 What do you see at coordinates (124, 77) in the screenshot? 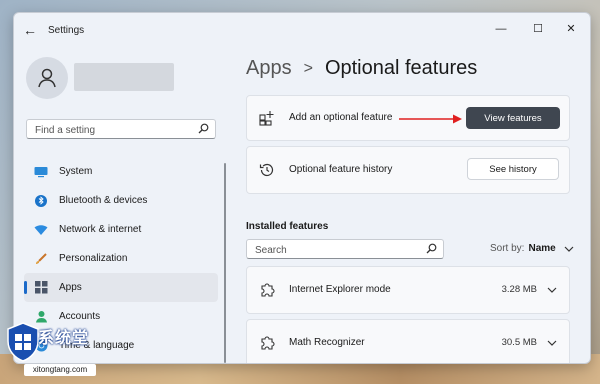
I see `user-name-redacted` at bounding box center [124, 77].